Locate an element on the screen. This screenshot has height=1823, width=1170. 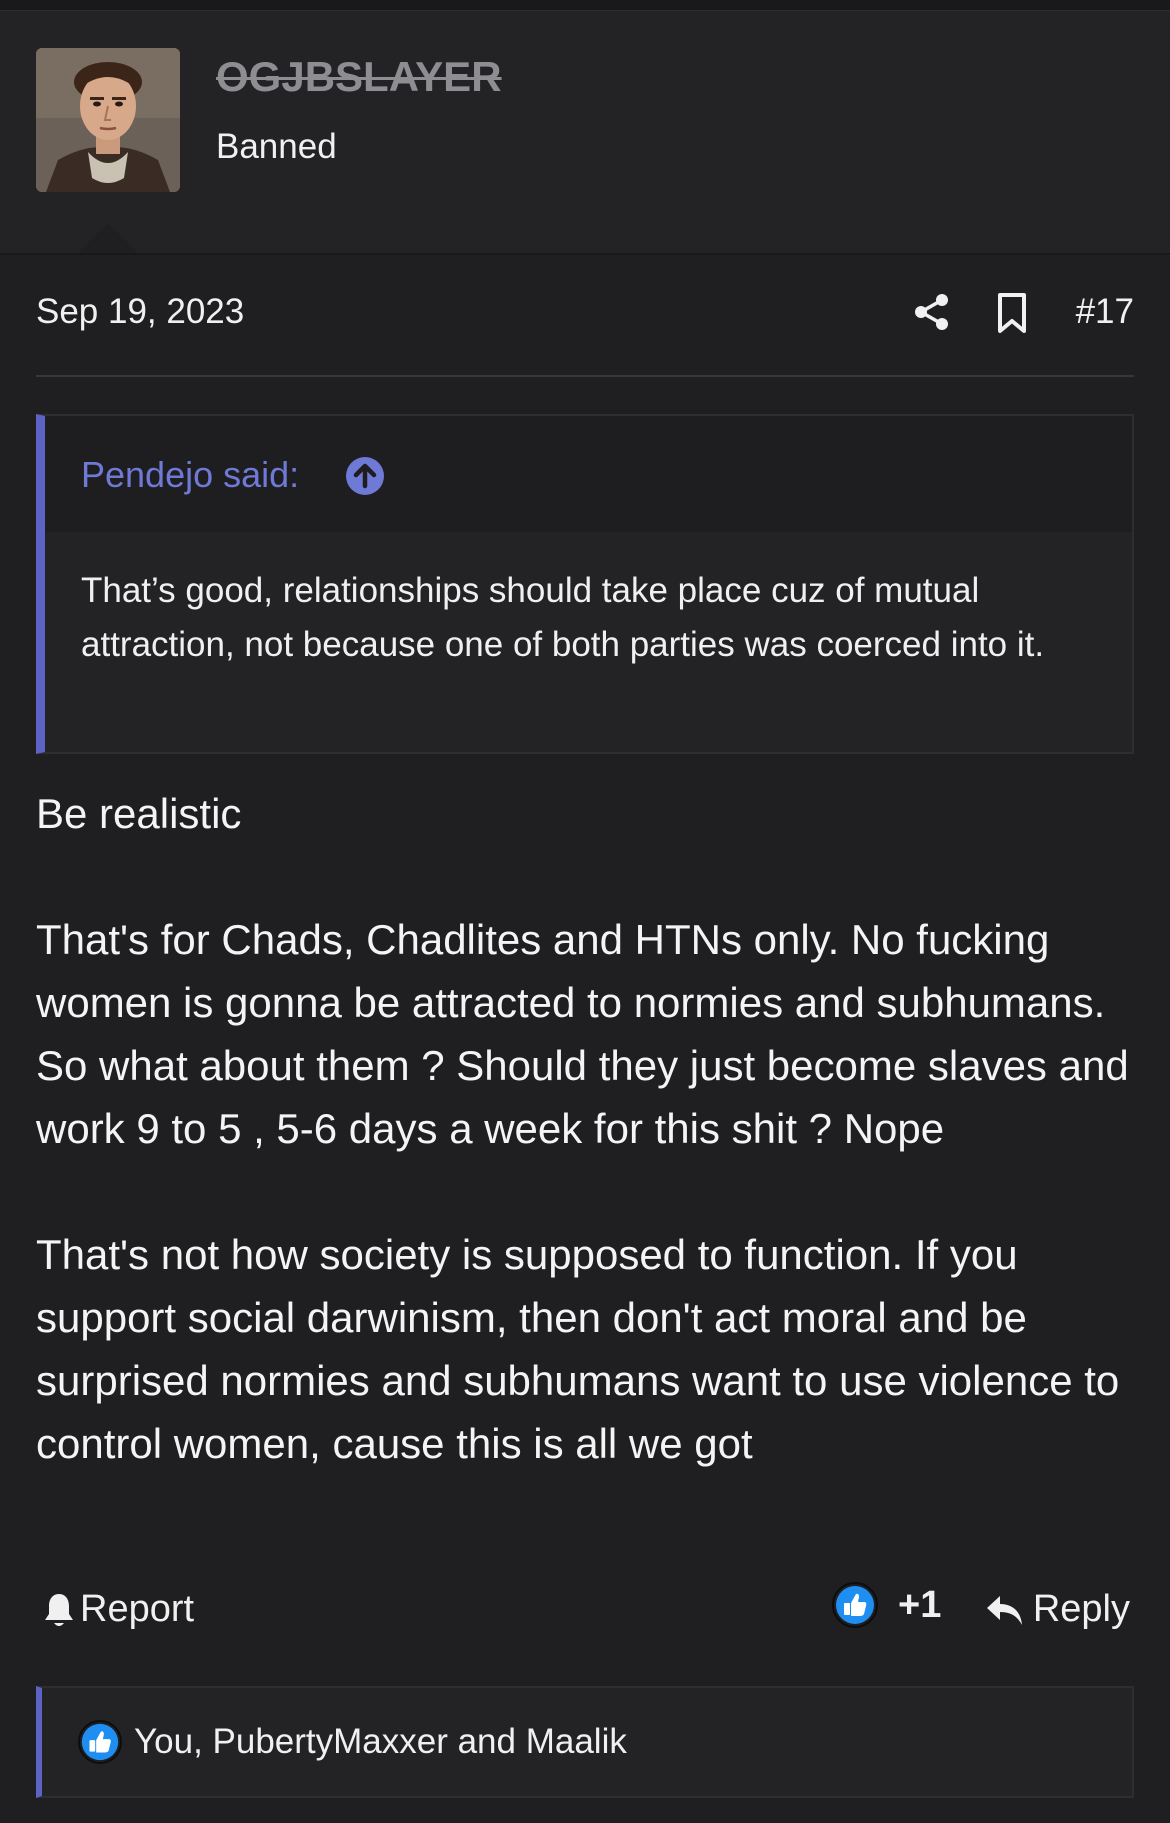
bell-icon is located at coordinates (59, 1609).